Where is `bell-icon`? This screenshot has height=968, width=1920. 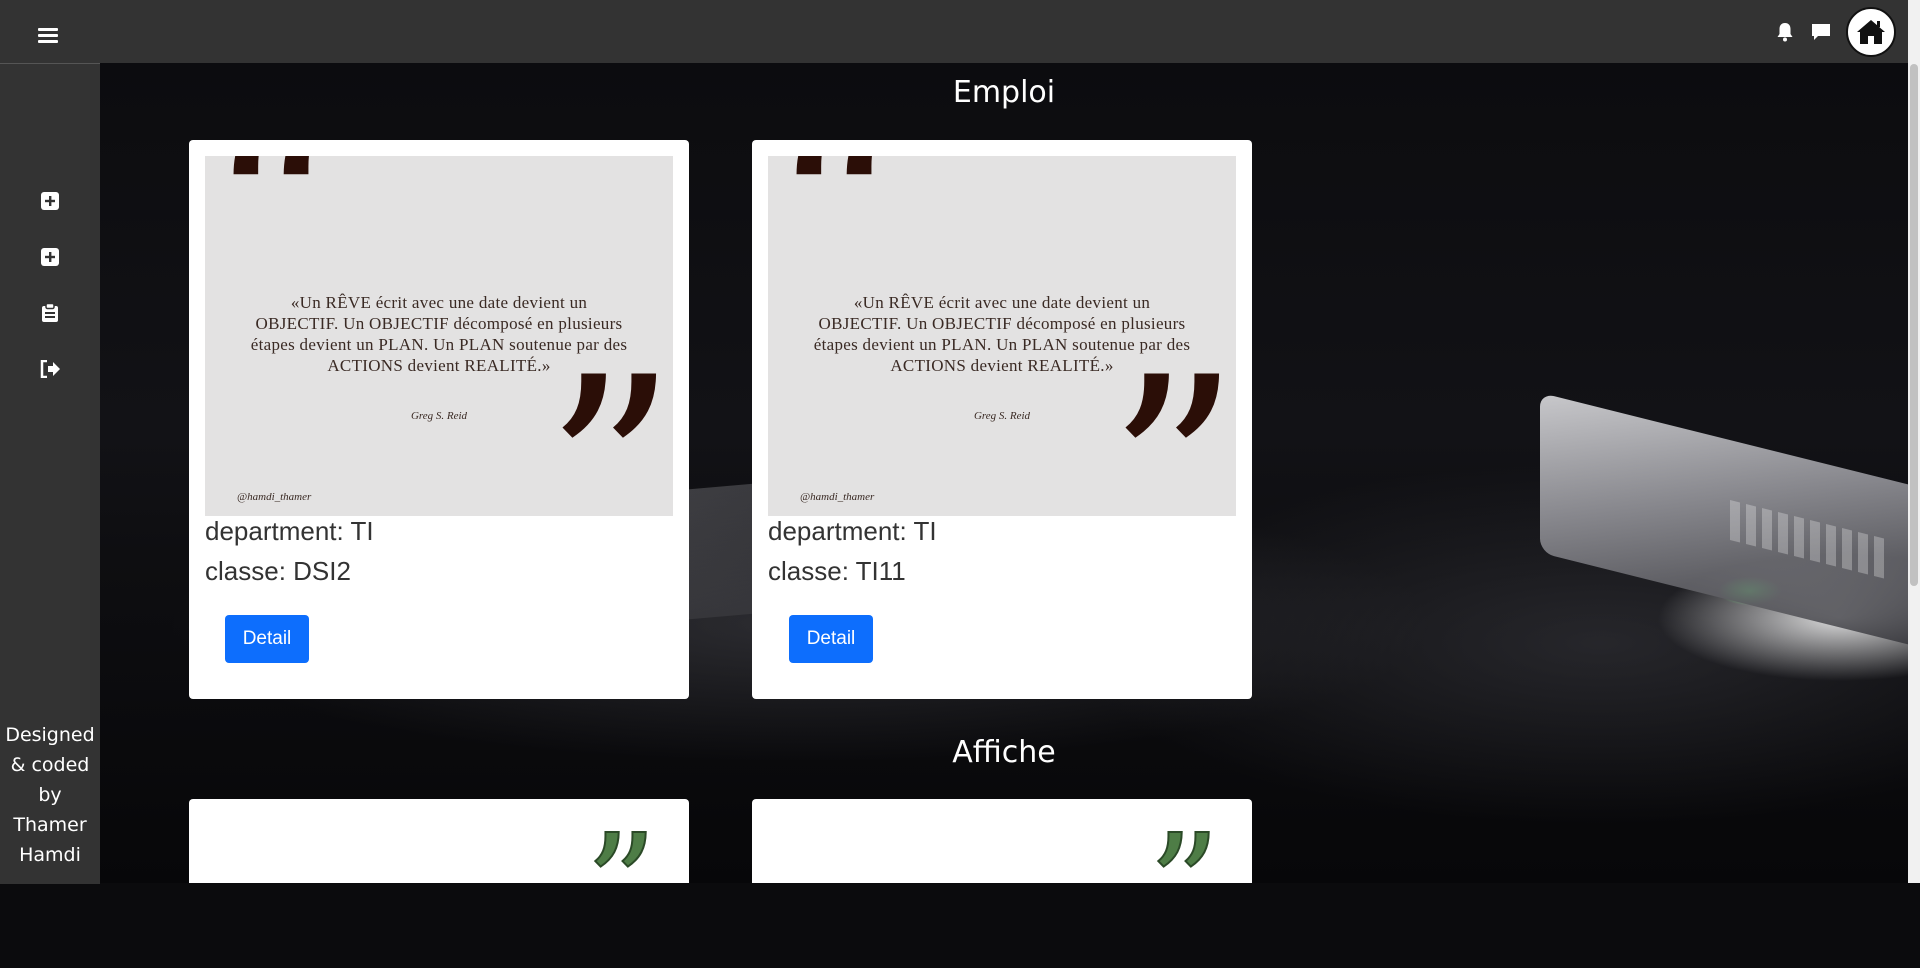 bell-icon is located at coordinates (1785, 32).